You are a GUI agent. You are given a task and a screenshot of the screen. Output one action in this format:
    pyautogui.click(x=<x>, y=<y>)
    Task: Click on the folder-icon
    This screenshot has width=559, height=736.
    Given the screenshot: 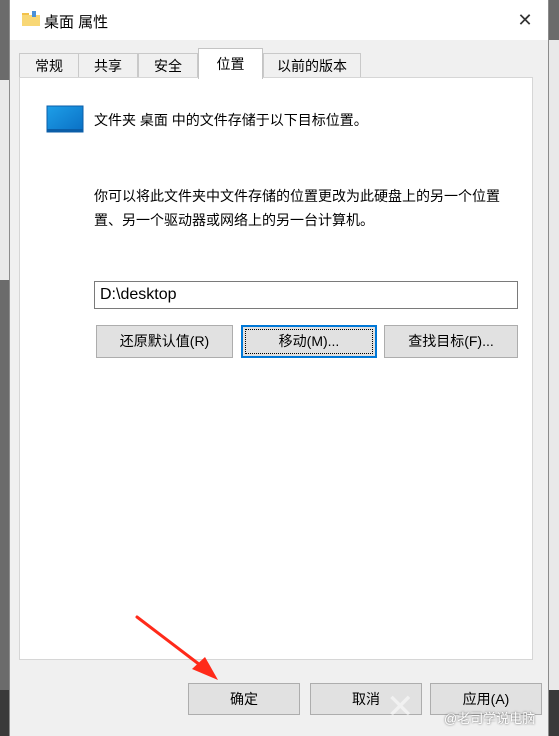 What is the action you would take?
    pyautogui.click(x=31, y=18)
    